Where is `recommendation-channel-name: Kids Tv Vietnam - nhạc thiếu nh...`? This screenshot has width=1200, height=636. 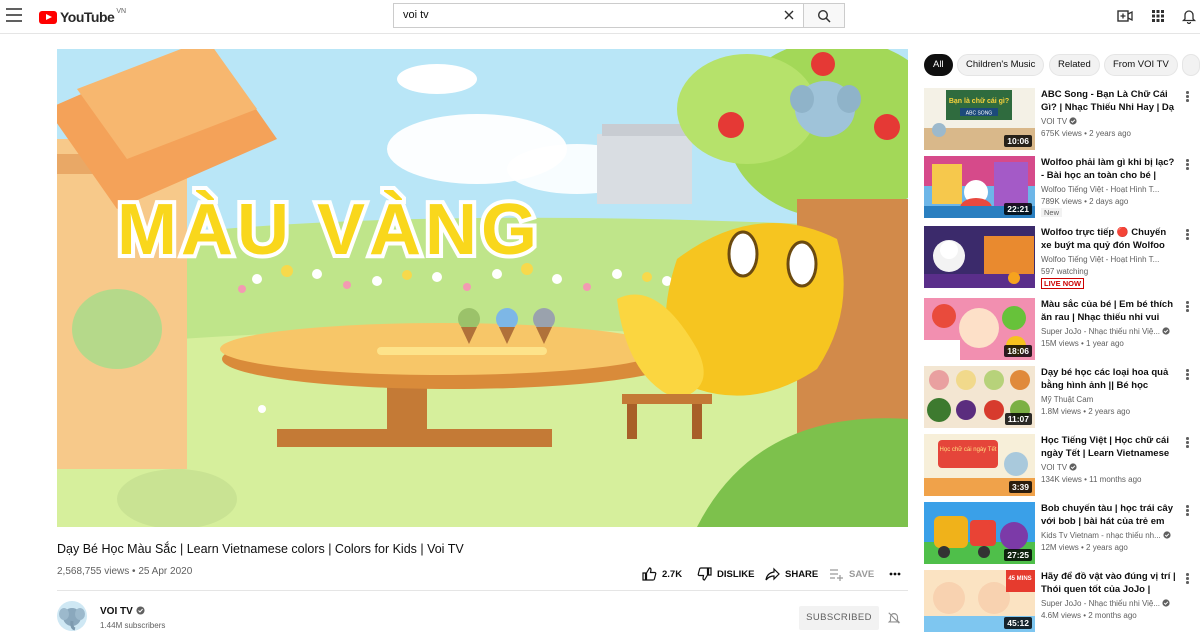 recommendation-channel-name: Kids Tv Vietnam - nhạc thiếu nh... is located at coordinates (1101, 535).